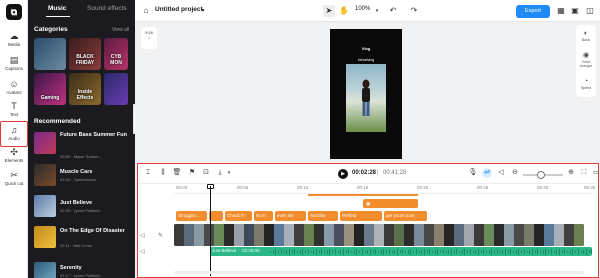 Image resolution: width=600 pixels, height=278 pixels. Describe the element at coordinates (224, 250) in the screenshot. I see `audio-clip-title: Just Believe` at that location.